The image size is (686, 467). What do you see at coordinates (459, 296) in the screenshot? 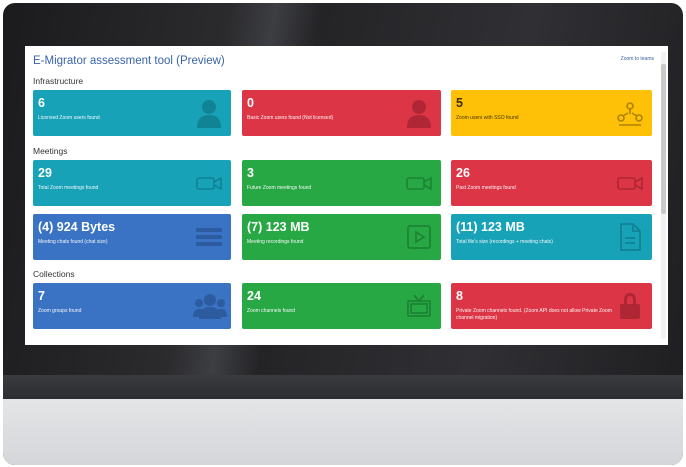
I see `card-value: 8` at bounding box center [459, 296].